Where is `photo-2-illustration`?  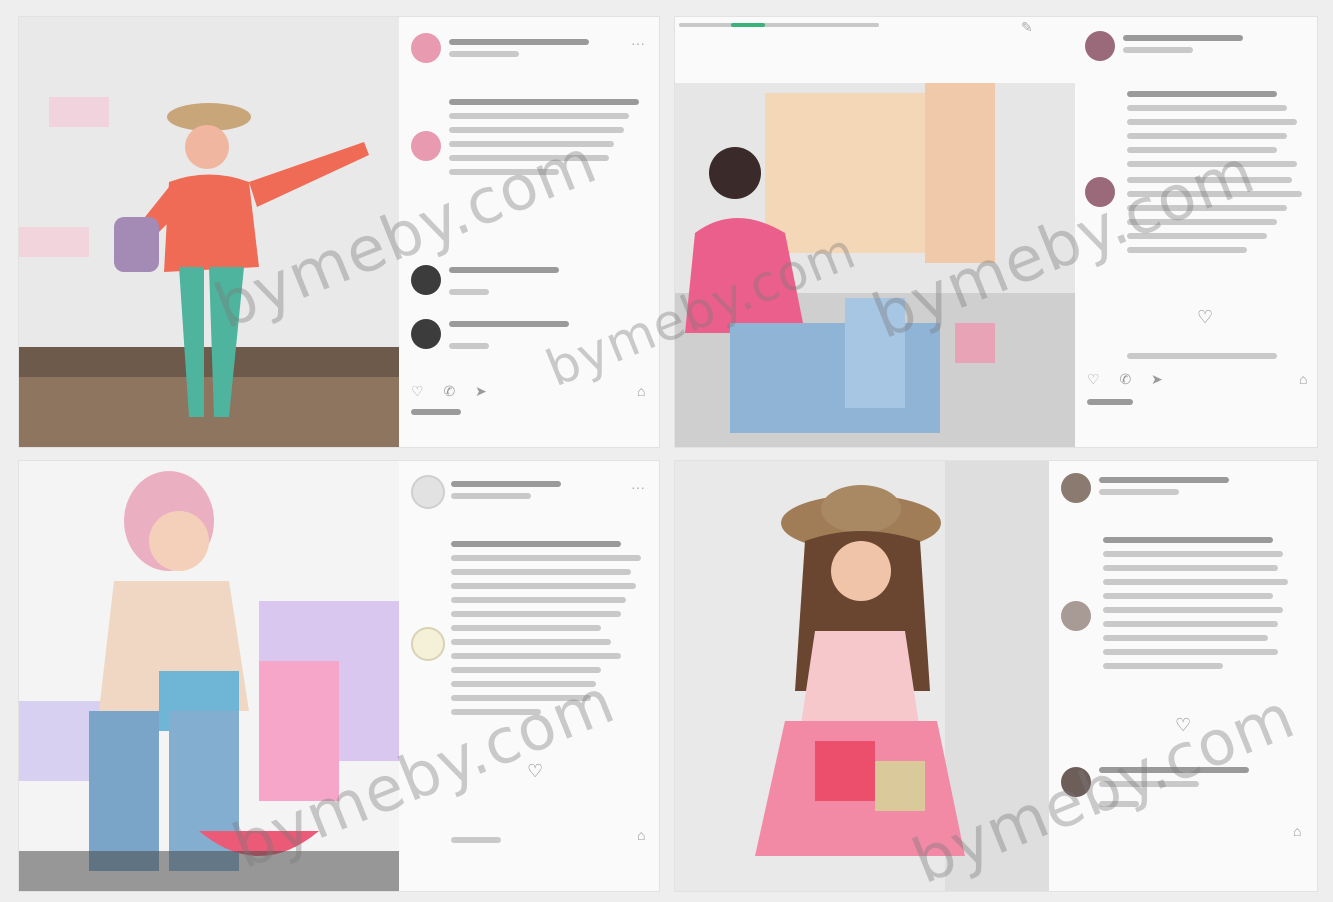
photo-2-illustration is located at coordinates (875, 265).